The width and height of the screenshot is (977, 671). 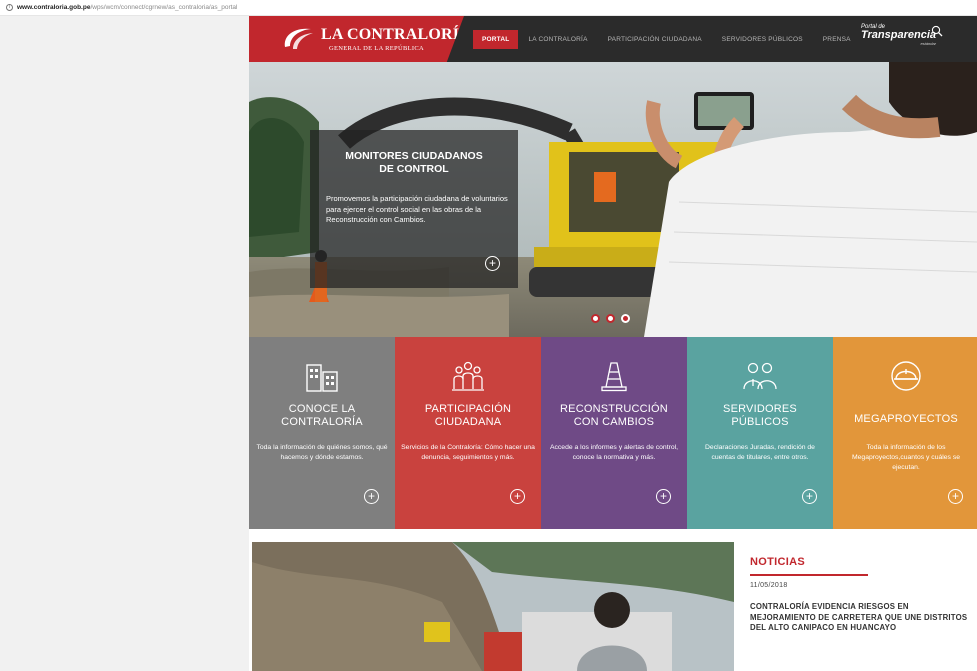 I want to click on tile-title: SERVIDORES PÚBLICOS, so click(x=760, y=415).